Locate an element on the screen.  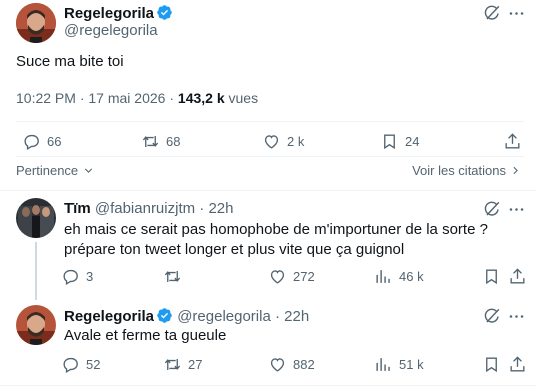
like-button: 2 k is located at coordinates (283, 141).